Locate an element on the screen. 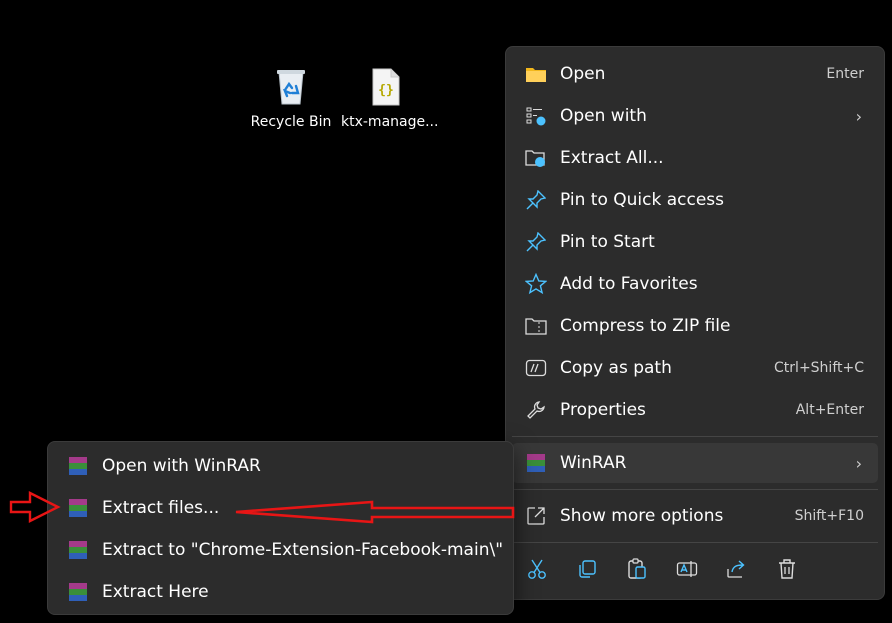  menu-item-pin-quick-access: Pin to Quick access is located at coordinates (695, 200).